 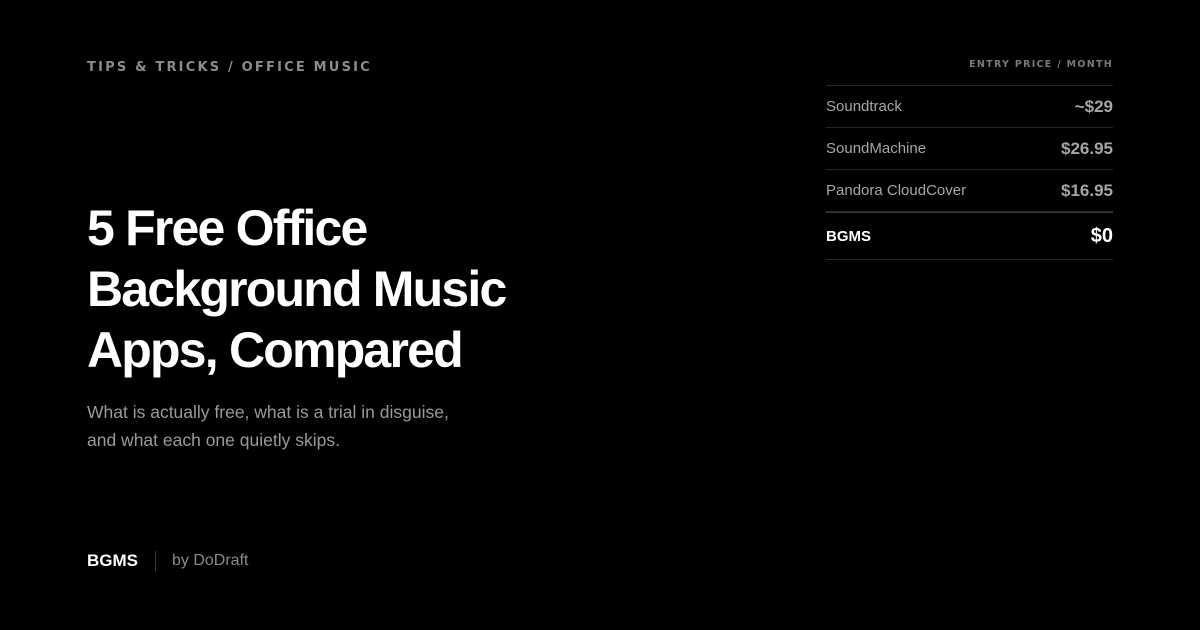 What do you see at coordinates (1087, 190) in the screenshot?
I see `app-price: $16.95` at bounding box center [1087, 190].